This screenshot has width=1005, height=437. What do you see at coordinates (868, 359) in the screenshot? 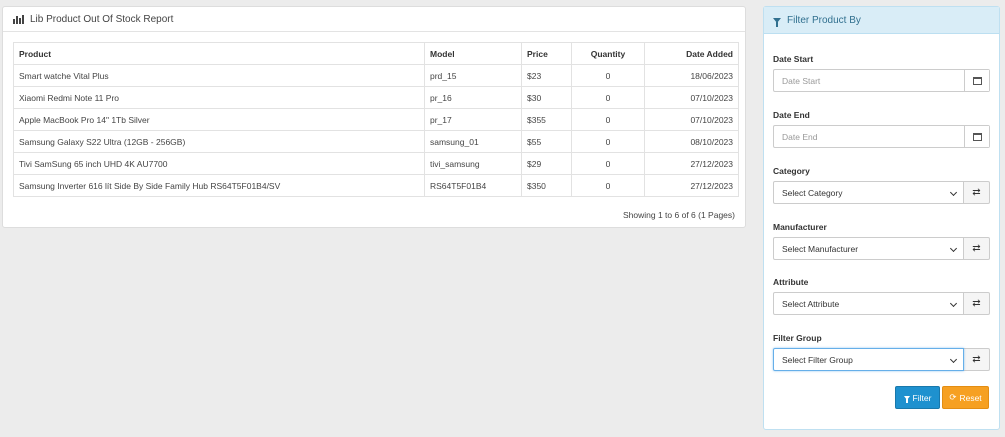
I see `filter-group-select: Select Filter Group` at bounding box center [868, 359].